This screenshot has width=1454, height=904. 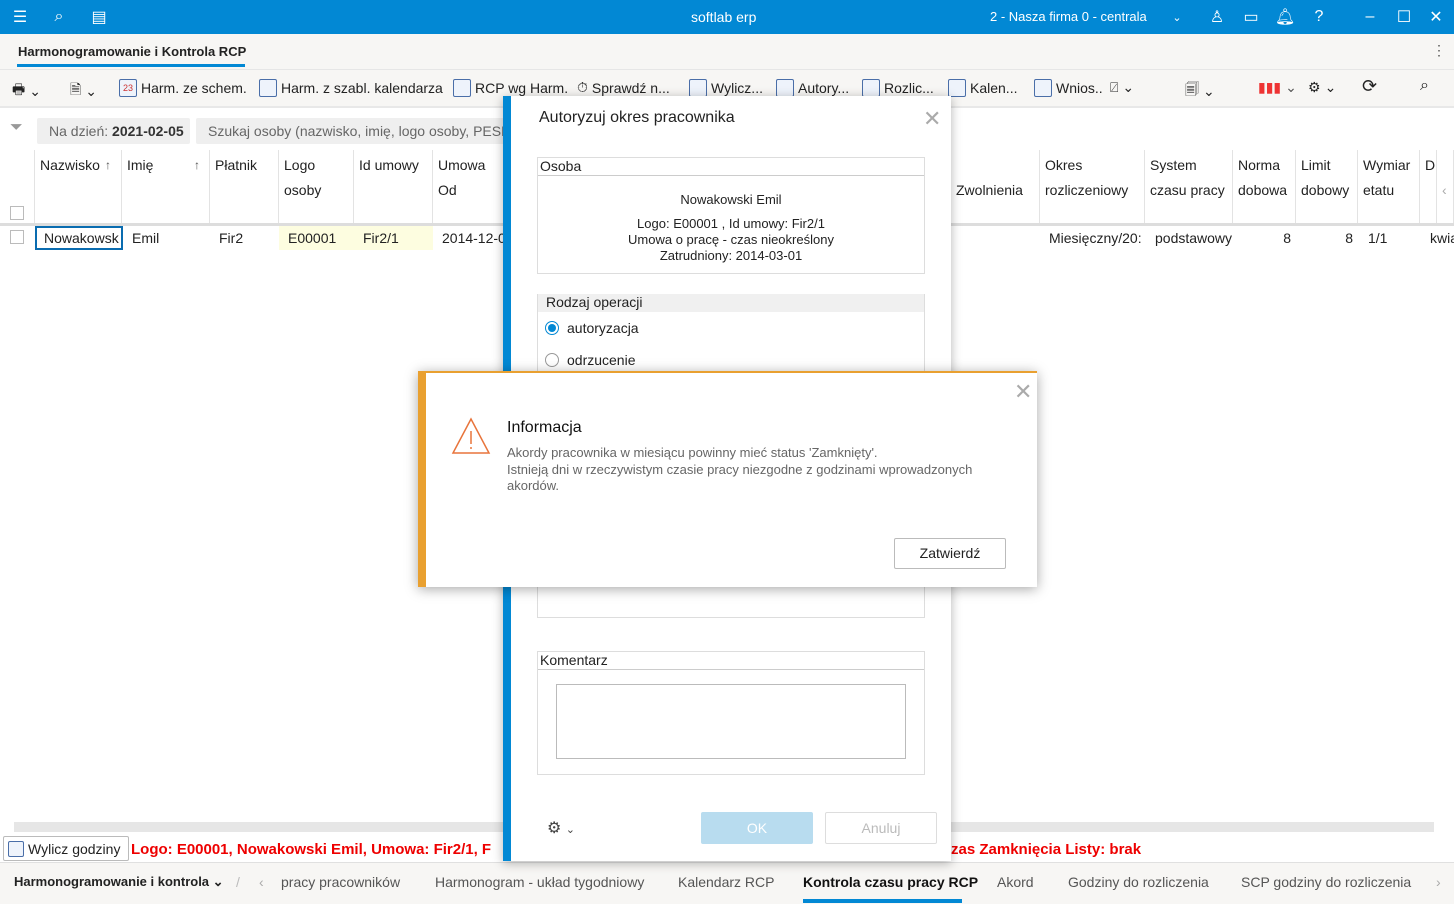 I want to click on col-norma: Norma dobowa, so click(x=1264, y=187).